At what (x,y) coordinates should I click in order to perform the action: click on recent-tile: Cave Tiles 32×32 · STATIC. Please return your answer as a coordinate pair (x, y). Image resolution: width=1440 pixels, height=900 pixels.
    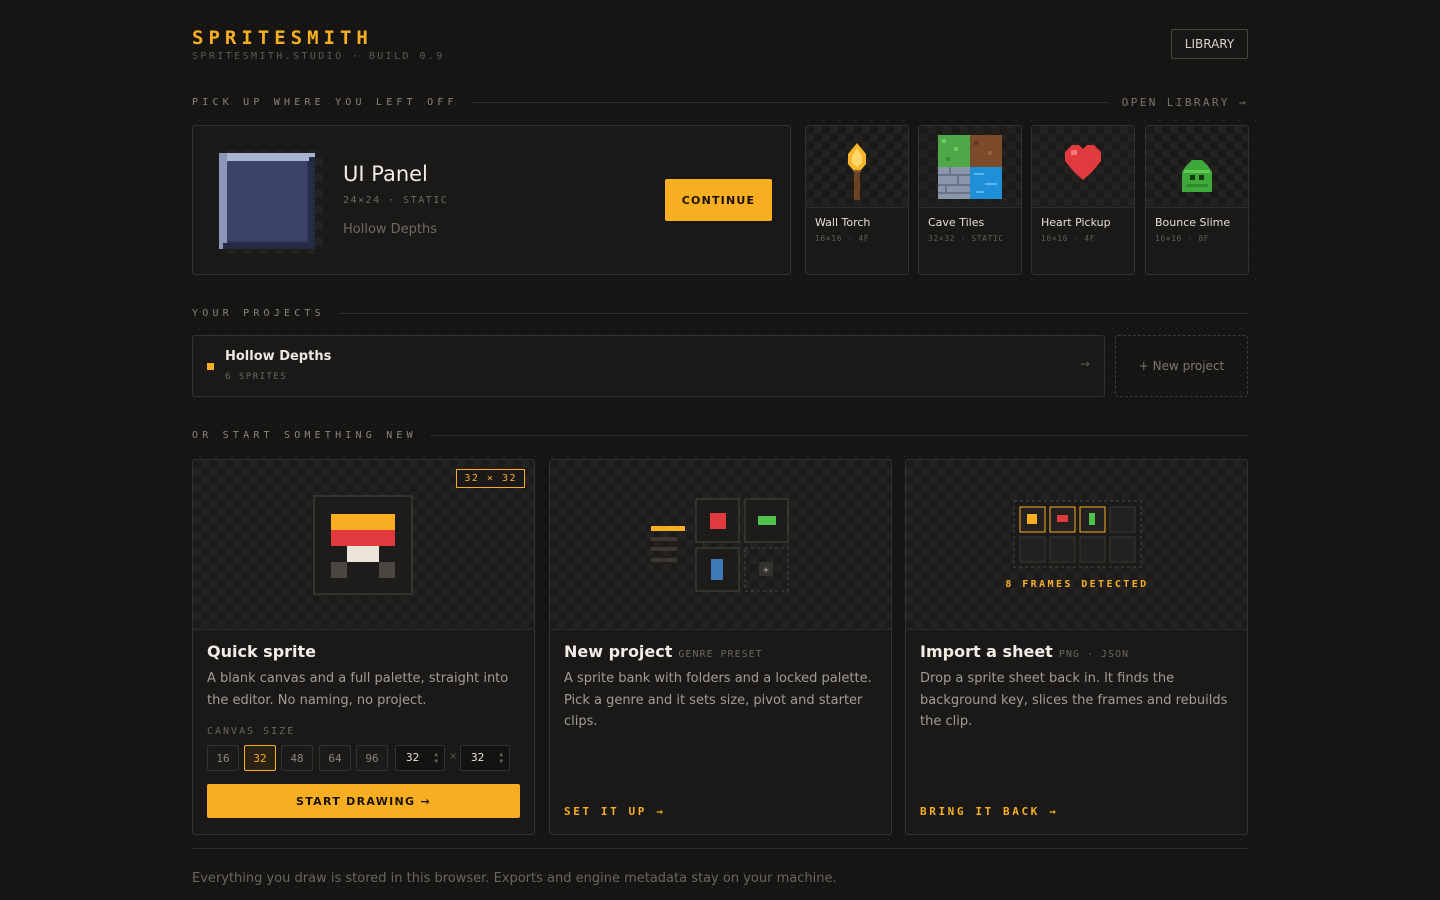
    Looking at the image, I should click on (970, 200).